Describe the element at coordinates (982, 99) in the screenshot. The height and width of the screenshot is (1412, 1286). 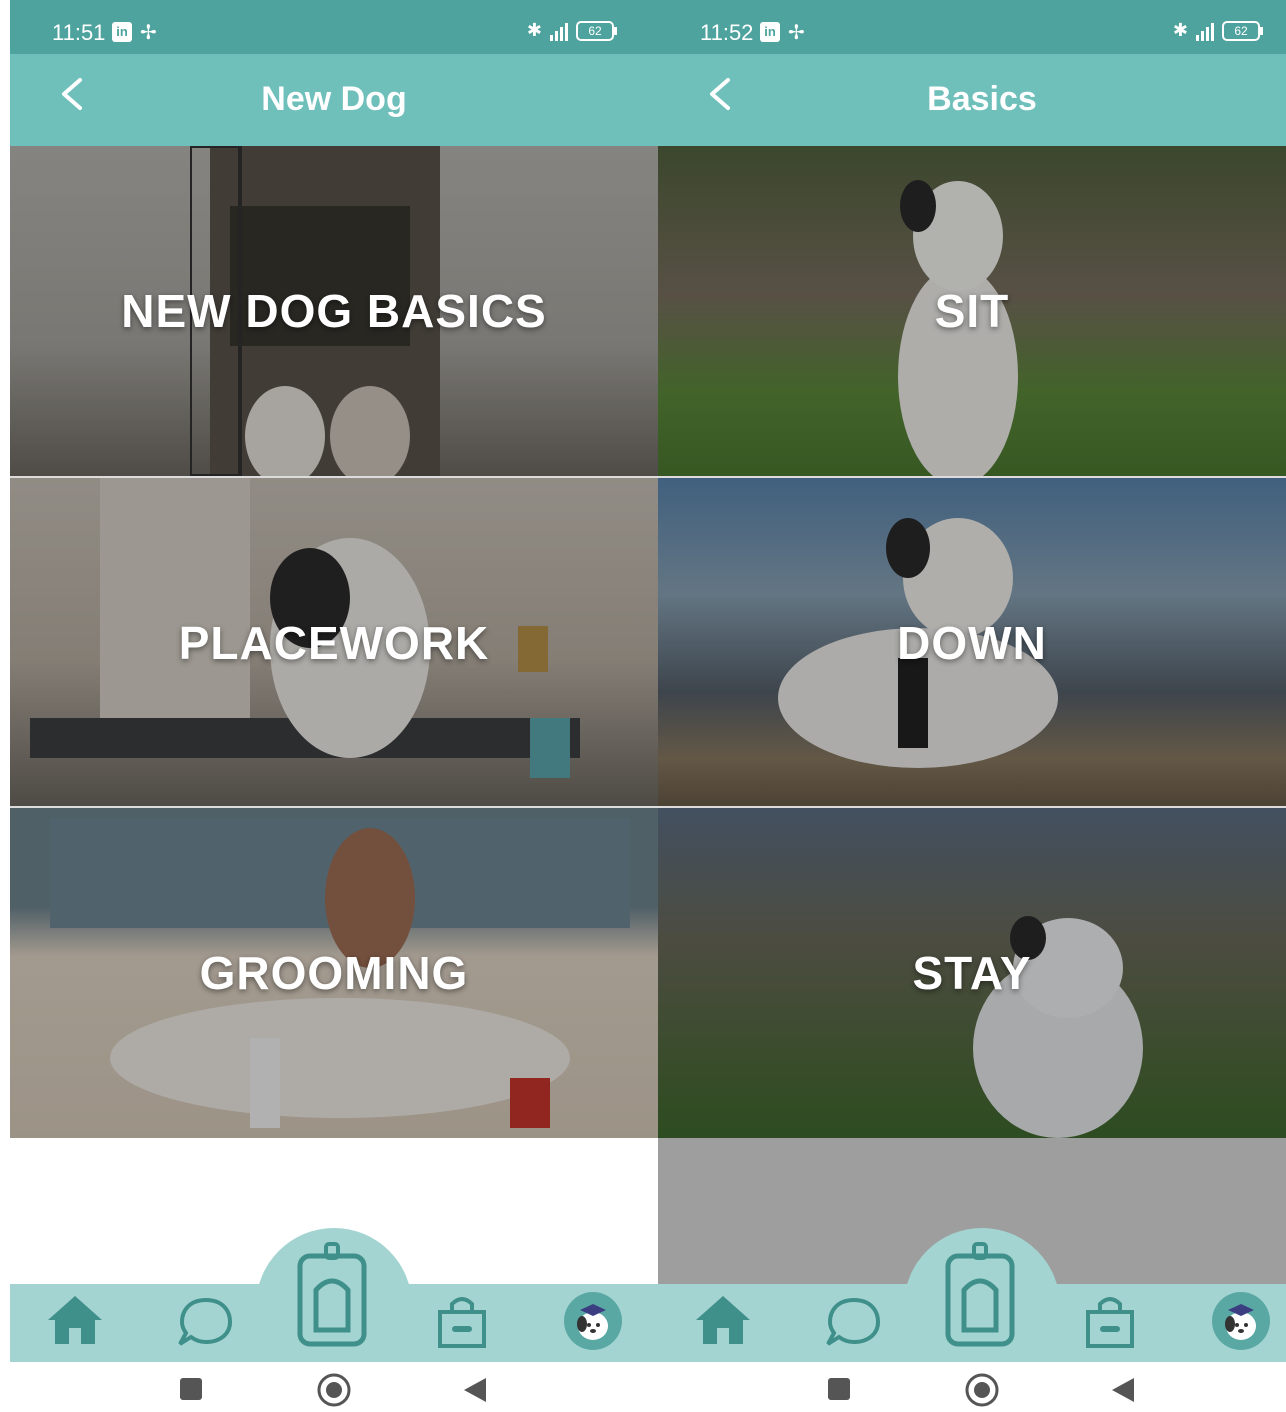
I see `page-title: Basics` at that location.